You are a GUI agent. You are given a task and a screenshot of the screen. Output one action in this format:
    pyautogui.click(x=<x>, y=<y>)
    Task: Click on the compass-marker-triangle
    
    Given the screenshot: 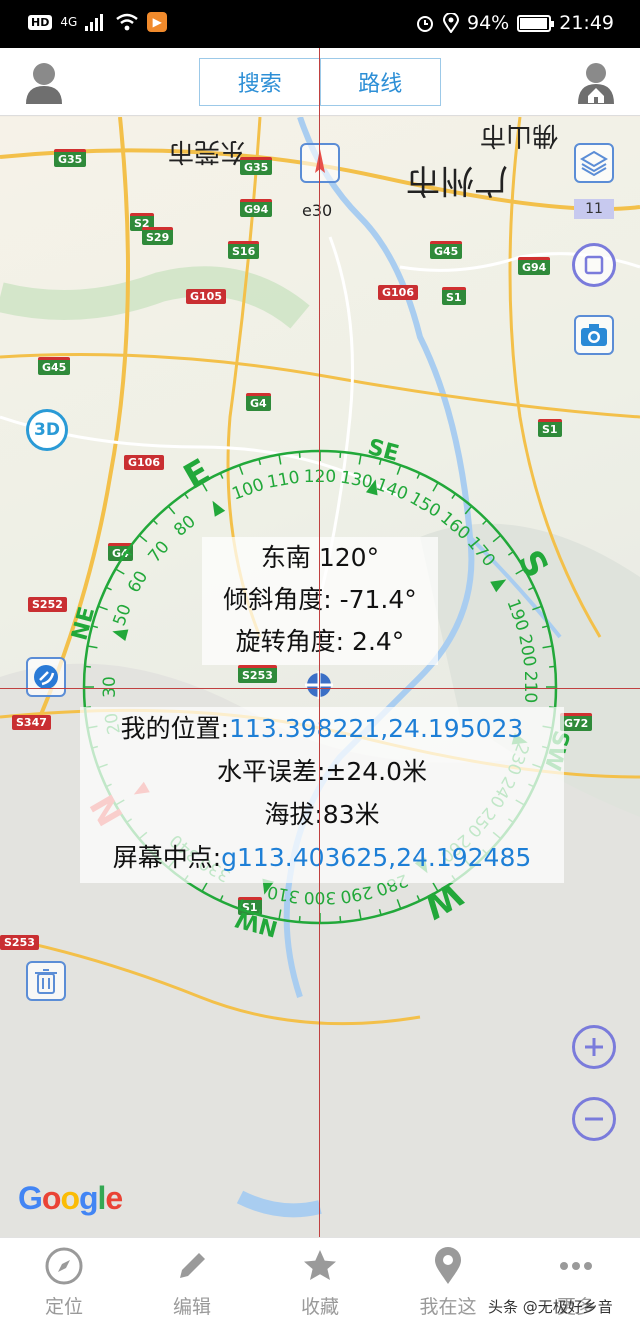 What is the action you would take?
    pyautogui.click(x=498, y=586)
    